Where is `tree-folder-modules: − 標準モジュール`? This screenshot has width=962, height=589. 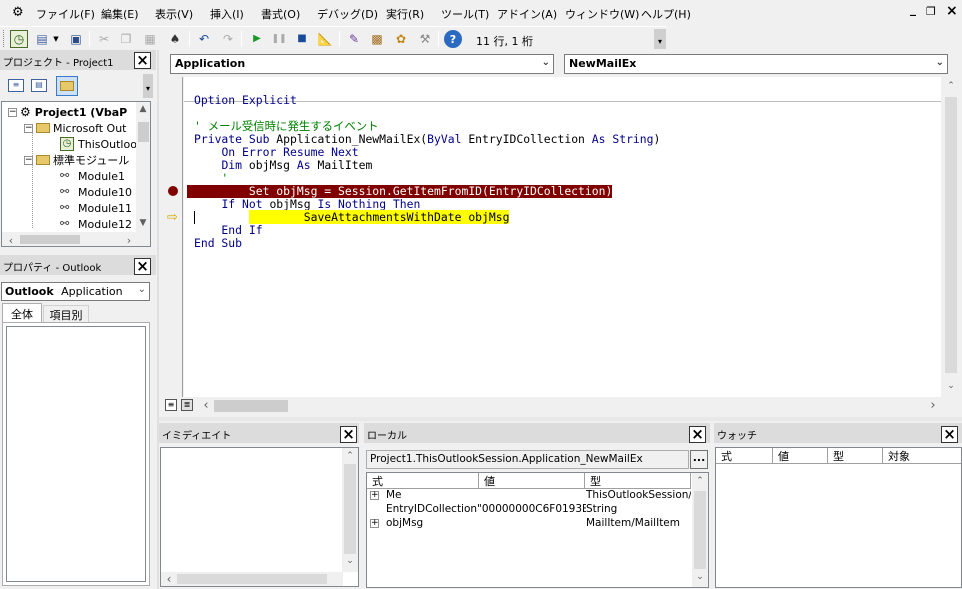 tree-folder-modules: − 標準モジュール is located at coordinates (76, 160).